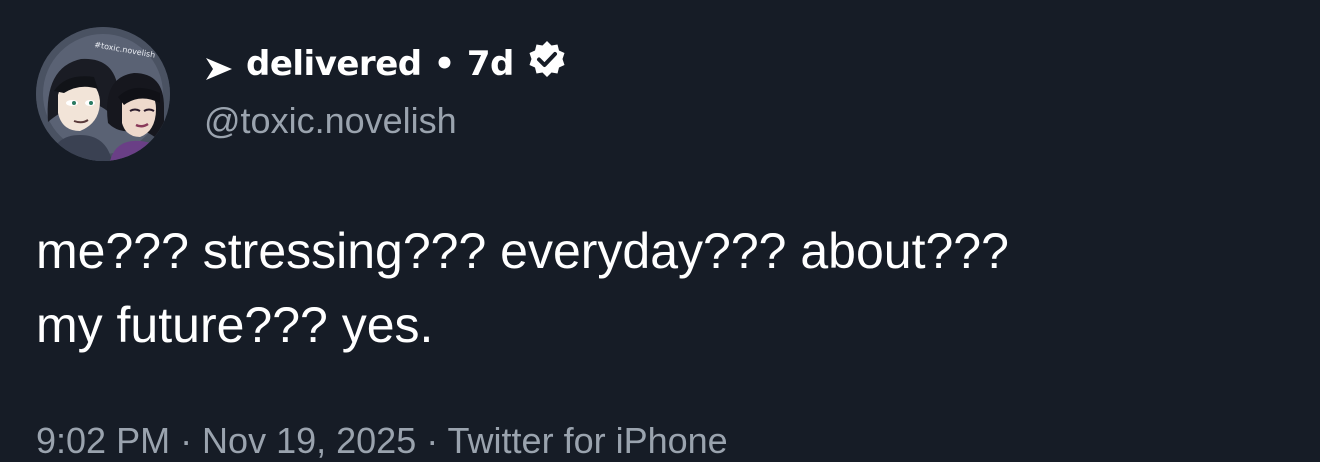 This screenshot has width=1320, height=462. Describe the element at coordinates (235, 325) in the screenshot. I see `tweet-text-line: my future??? yes.` at that location.